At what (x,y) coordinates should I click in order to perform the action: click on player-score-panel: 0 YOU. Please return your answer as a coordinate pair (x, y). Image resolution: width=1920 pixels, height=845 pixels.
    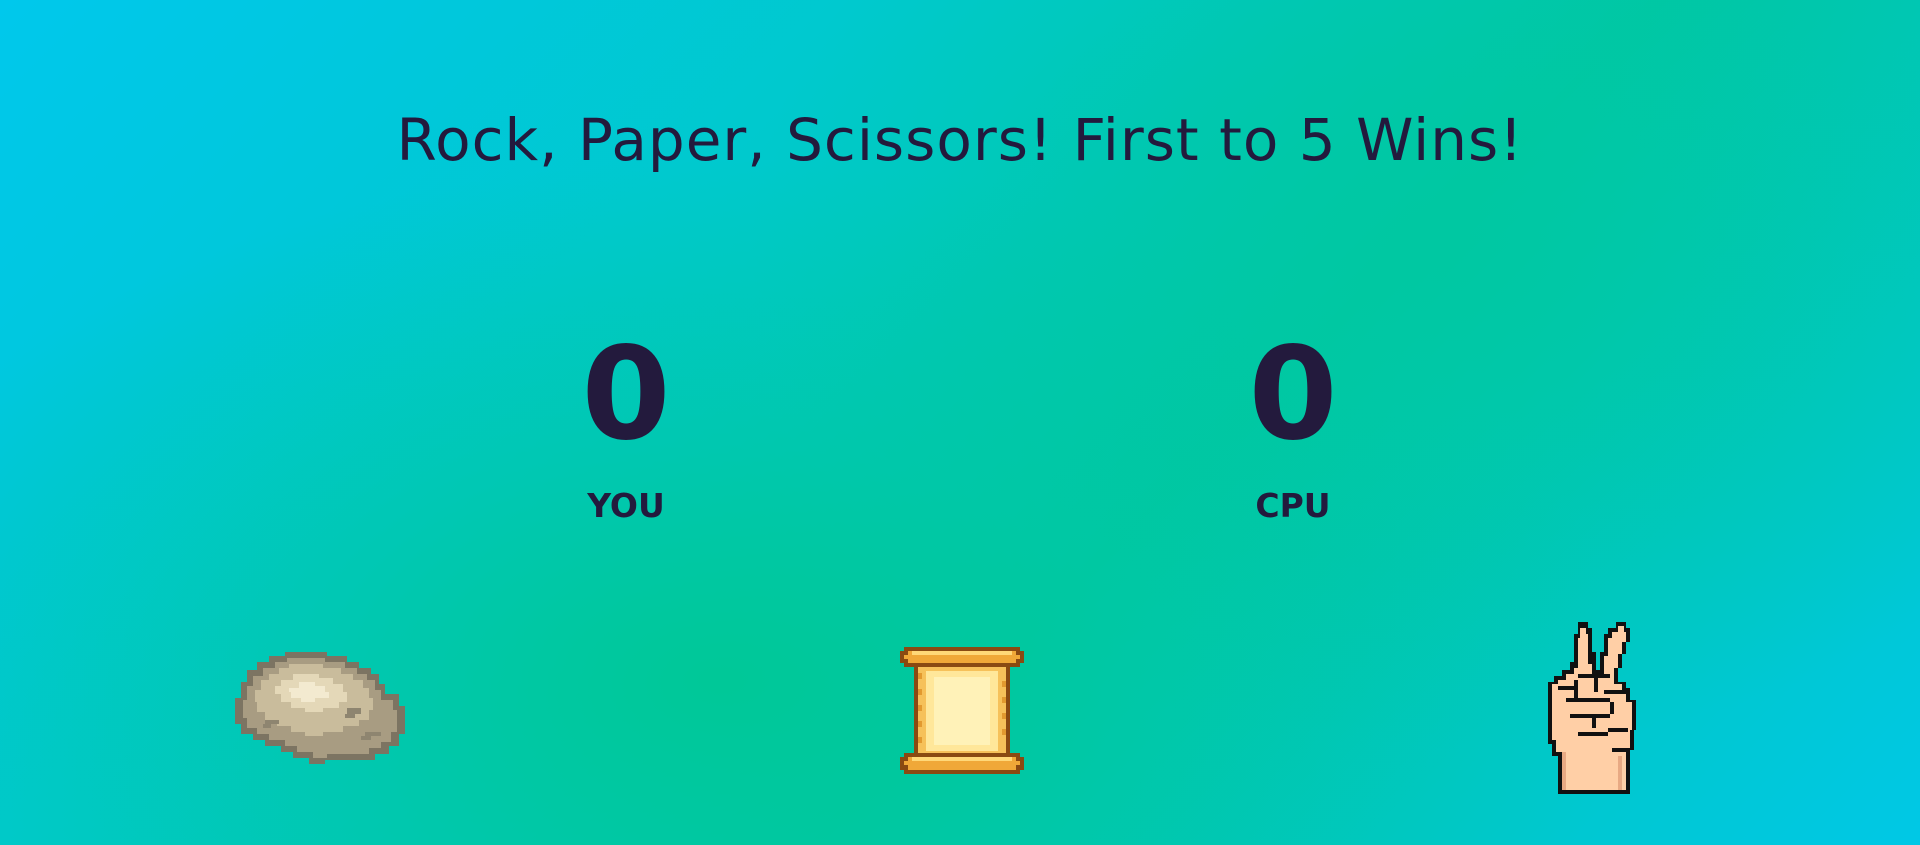
    Looking at the image, I should click on (626, 427).